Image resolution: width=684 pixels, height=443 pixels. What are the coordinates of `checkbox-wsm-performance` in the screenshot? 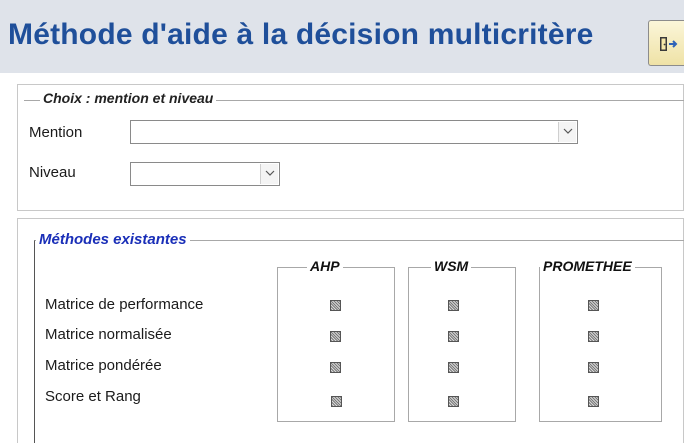 It's located at (453, 305).